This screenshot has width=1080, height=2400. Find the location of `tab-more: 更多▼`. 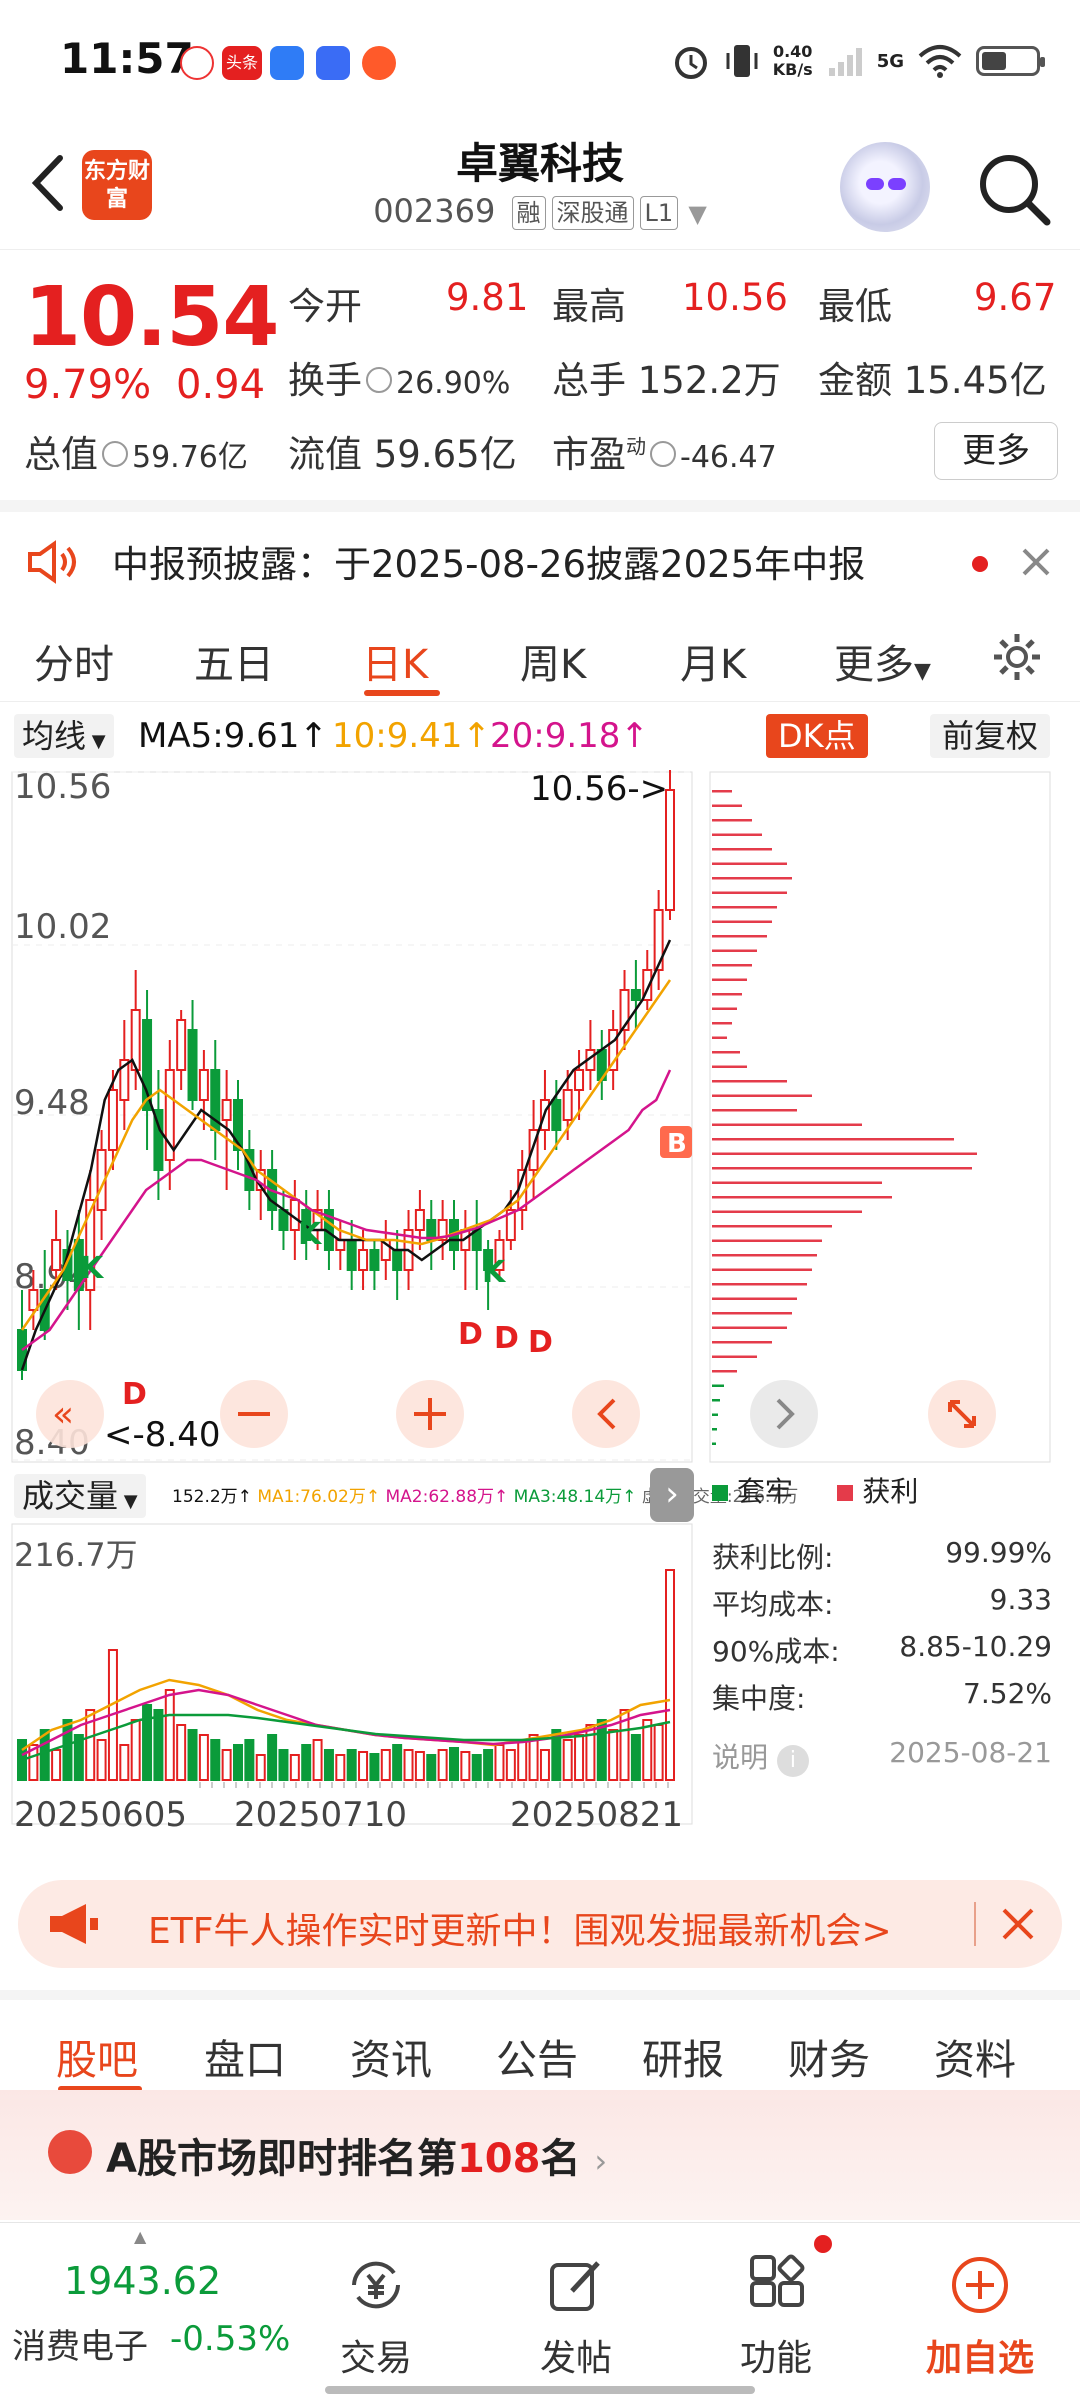

tab-more: 更多▼ is located at coordinates (882, 661).